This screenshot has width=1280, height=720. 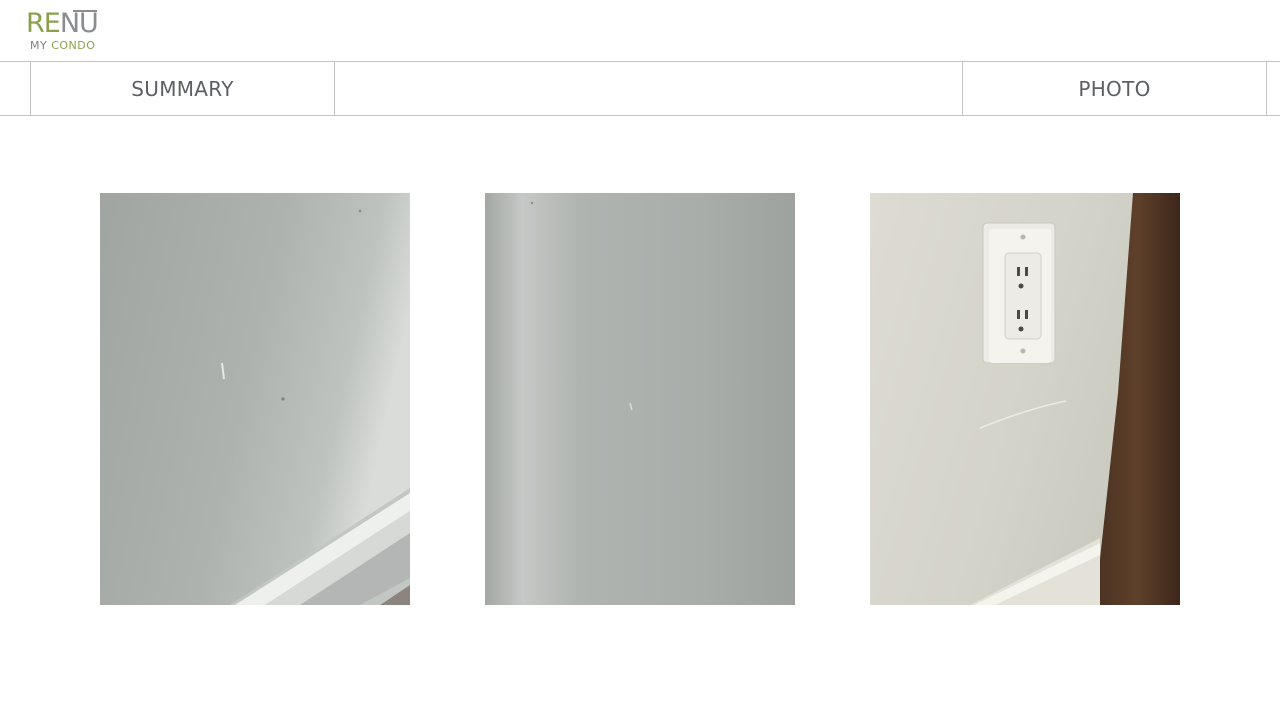 What do you see at coordinates (1114, 88) in the screenshot?
I see `tab-photo: PHOTO` at bounding box center [1114, 88].